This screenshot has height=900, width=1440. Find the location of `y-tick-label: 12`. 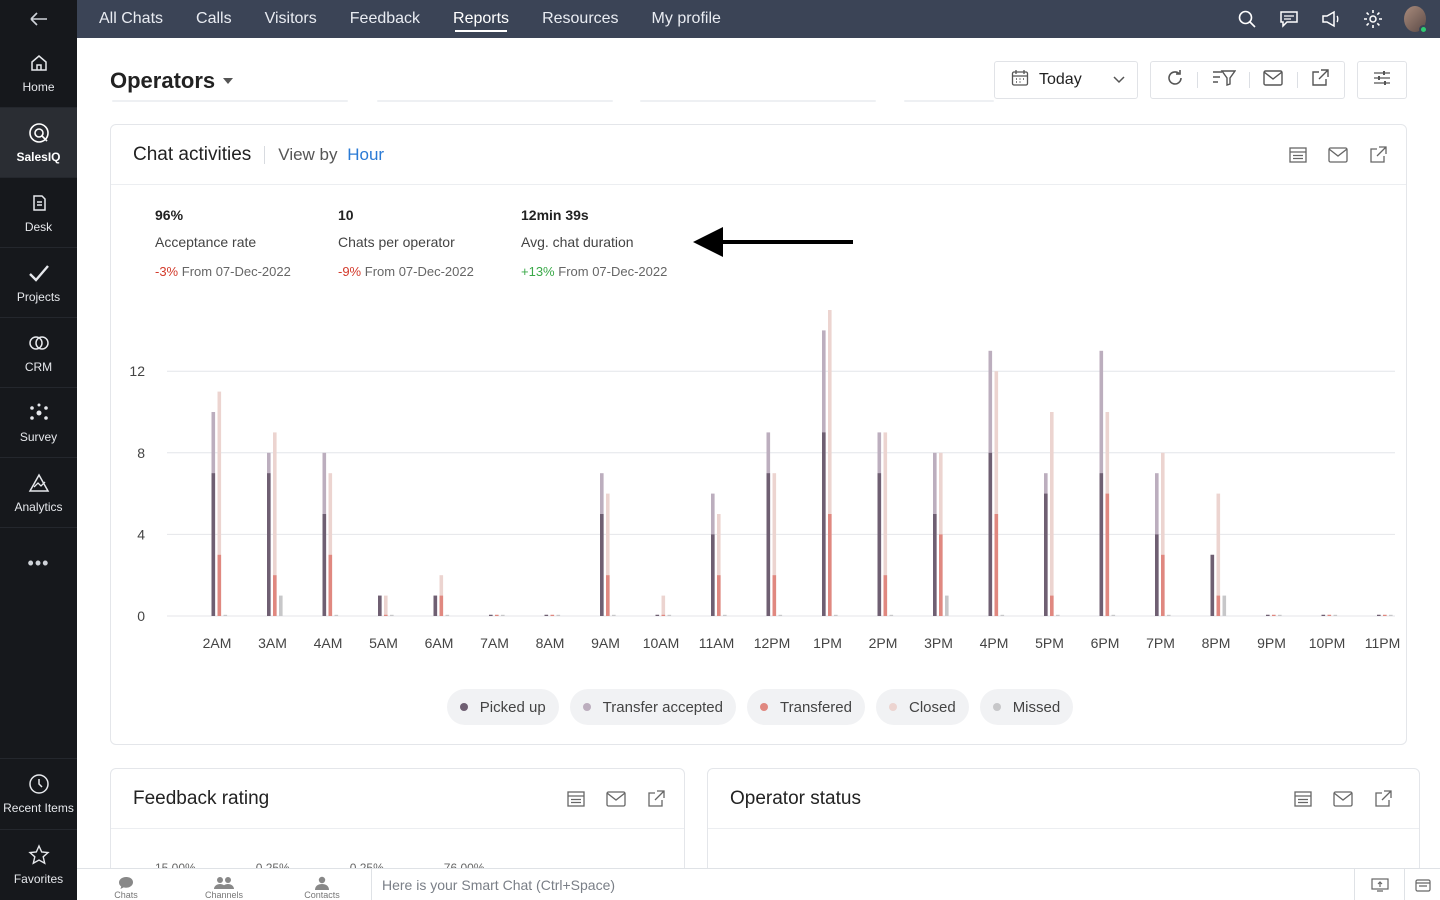

y-tick-label: 12 is located at coordinates (137, 371).